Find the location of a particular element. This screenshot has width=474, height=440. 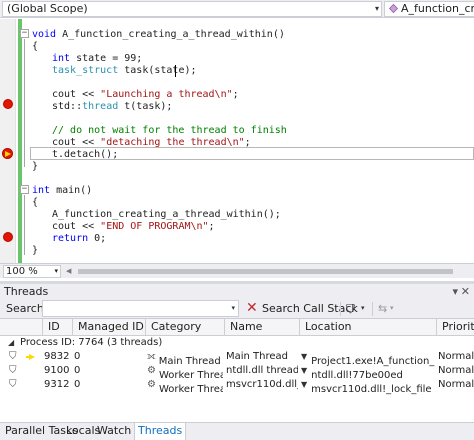

search-call-stack-toggle: Search Call Stack is located at coordinates (310, 308).